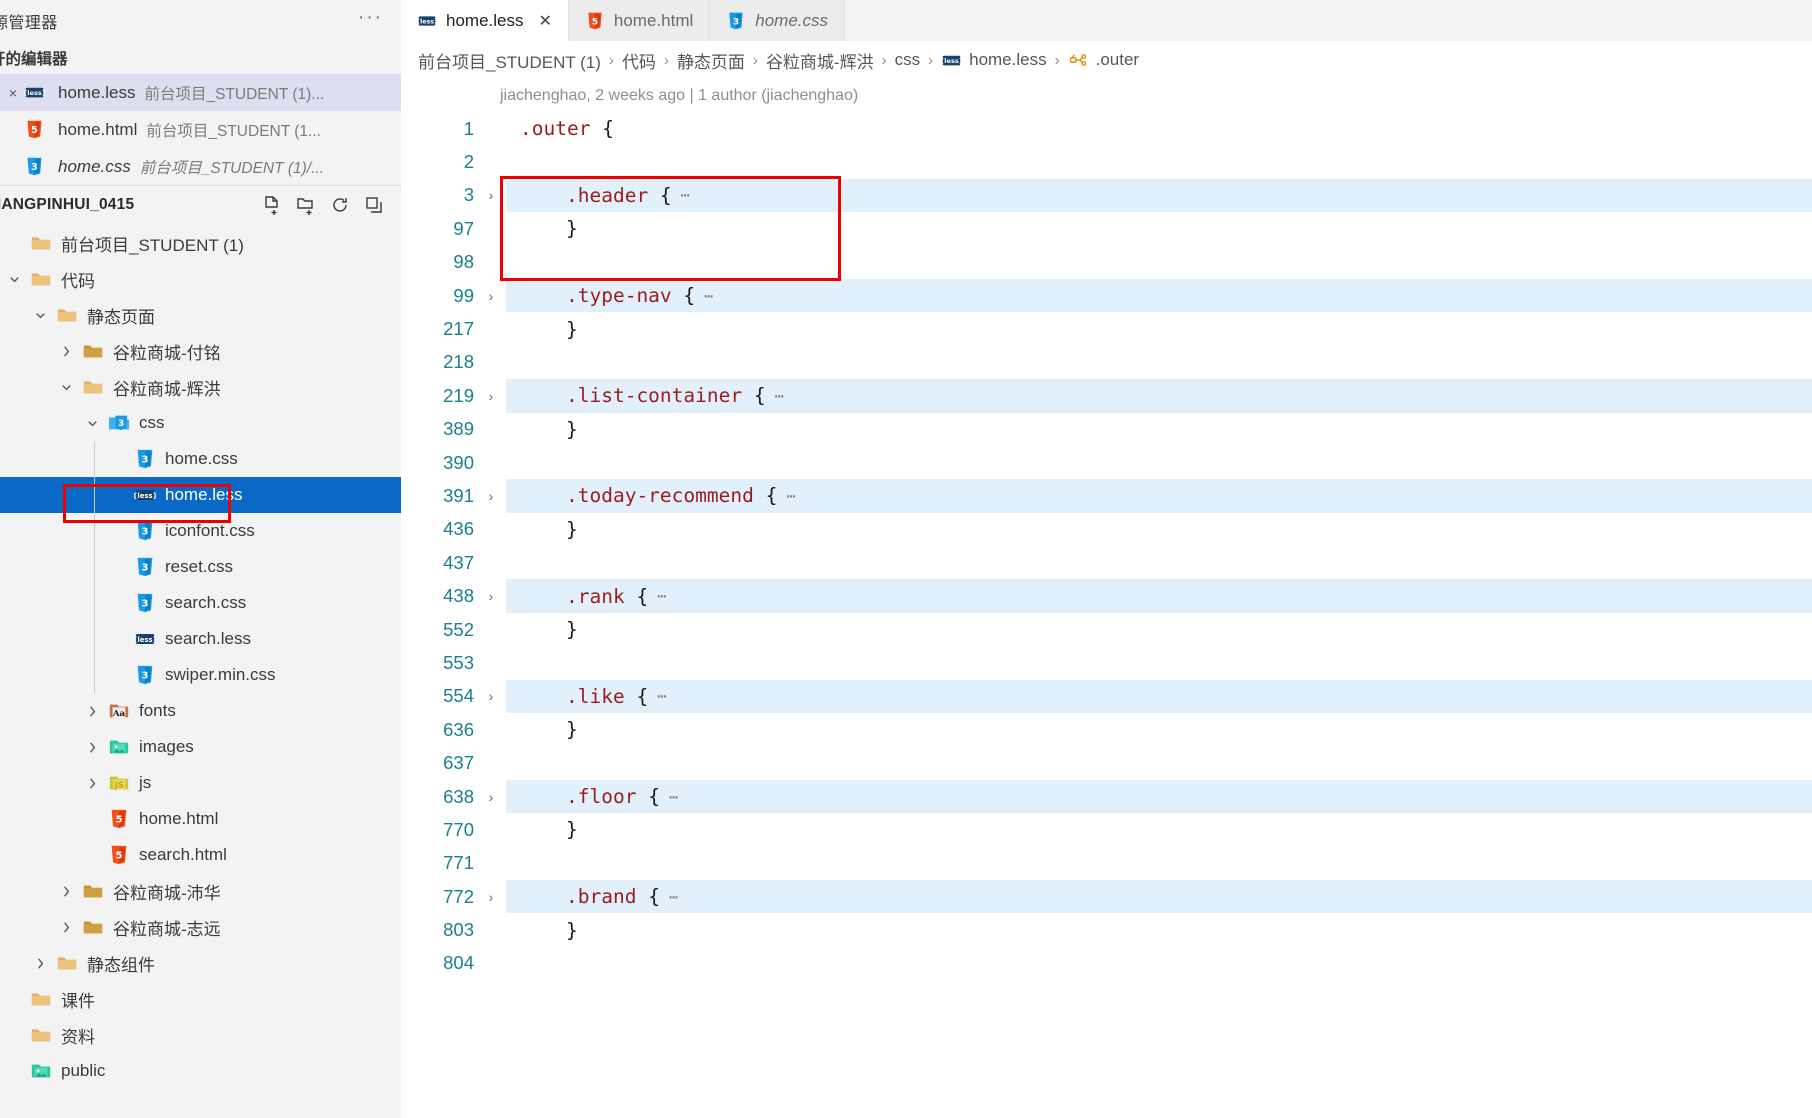 This screenshot has width=1812, height=1118. Describe the element at coordinates (1103, 60) in the screenshot. I see `breadcrumb-item: .outer` at that location.